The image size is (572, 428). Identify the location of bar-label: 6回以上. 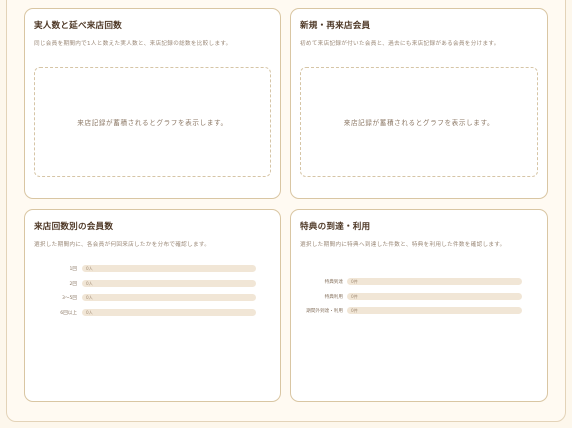
(68, 313).